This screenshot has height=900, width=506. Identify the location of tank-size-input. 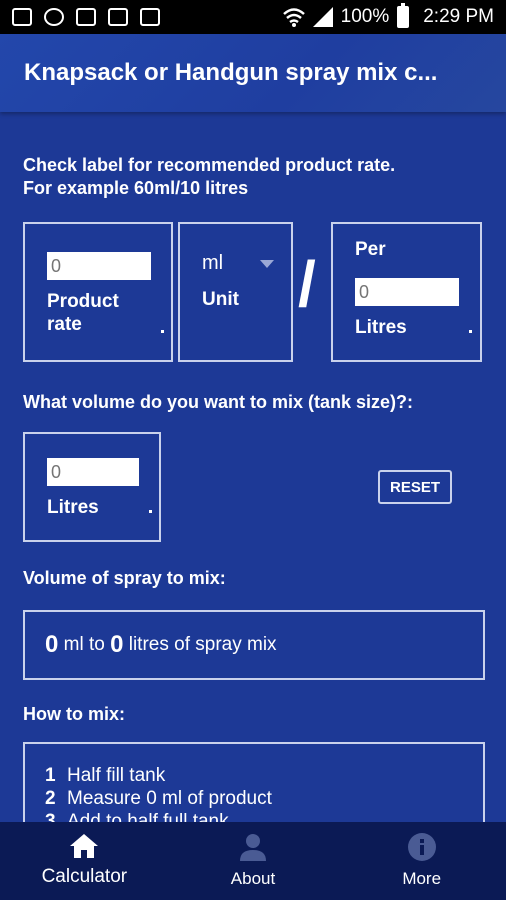
(93, 472).